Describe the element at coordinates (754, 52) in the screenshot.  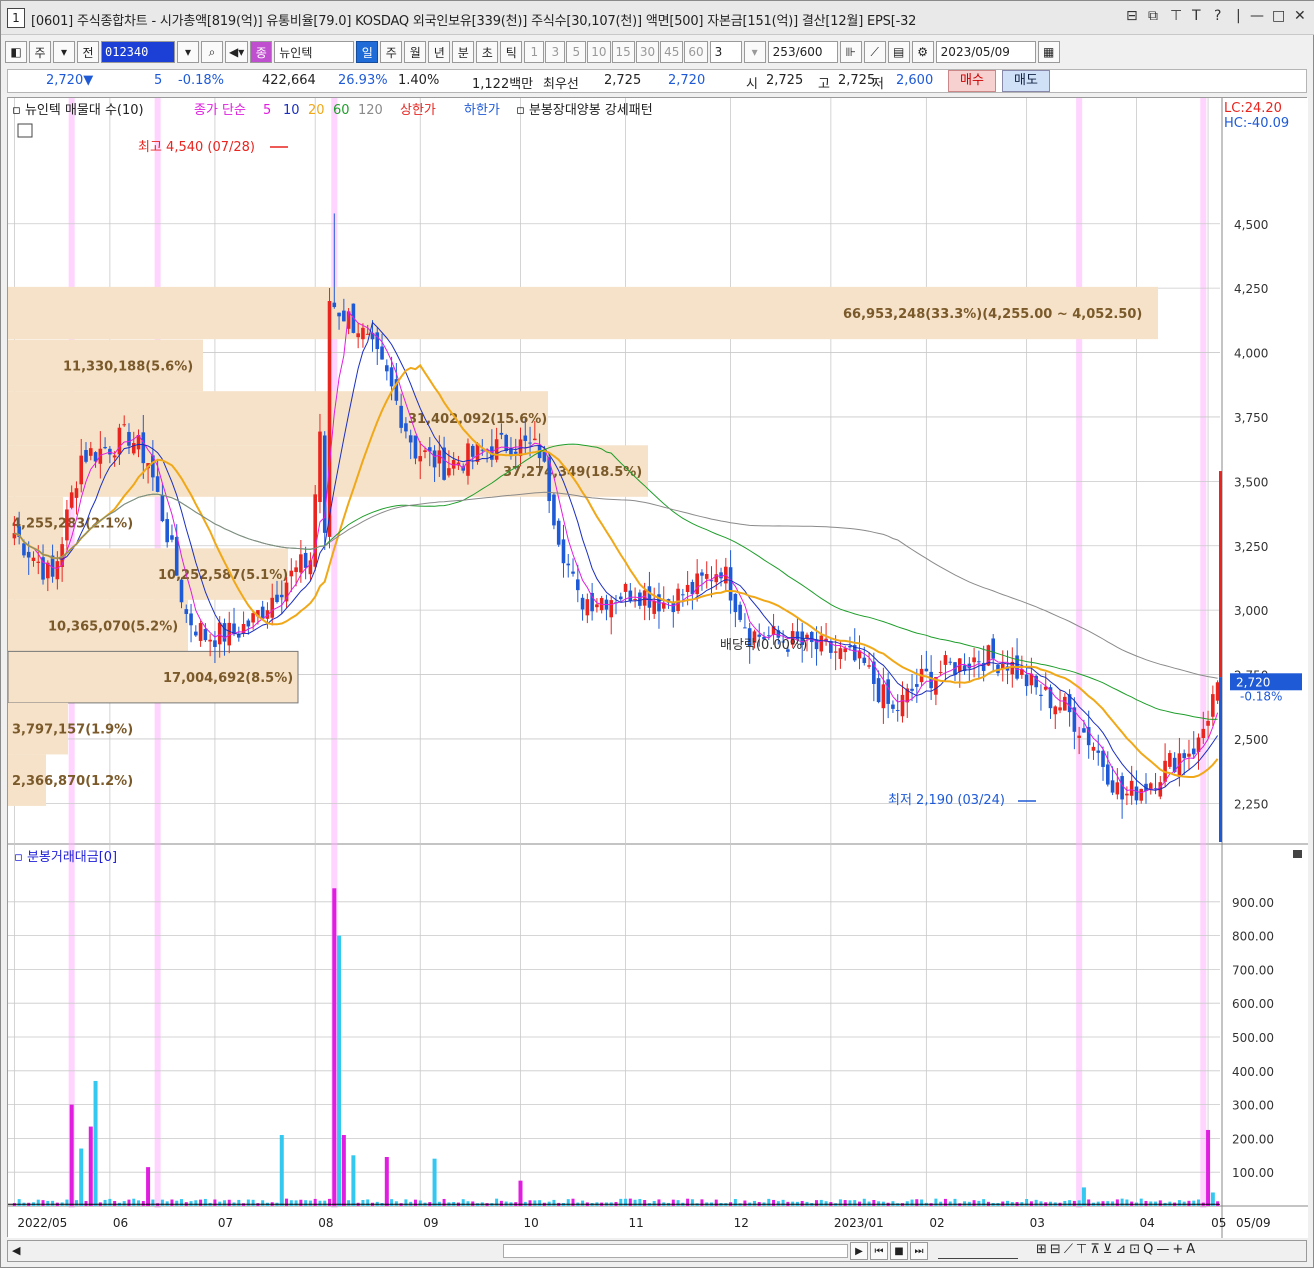
I see `step-dropdown-icon: ▾` at that location.